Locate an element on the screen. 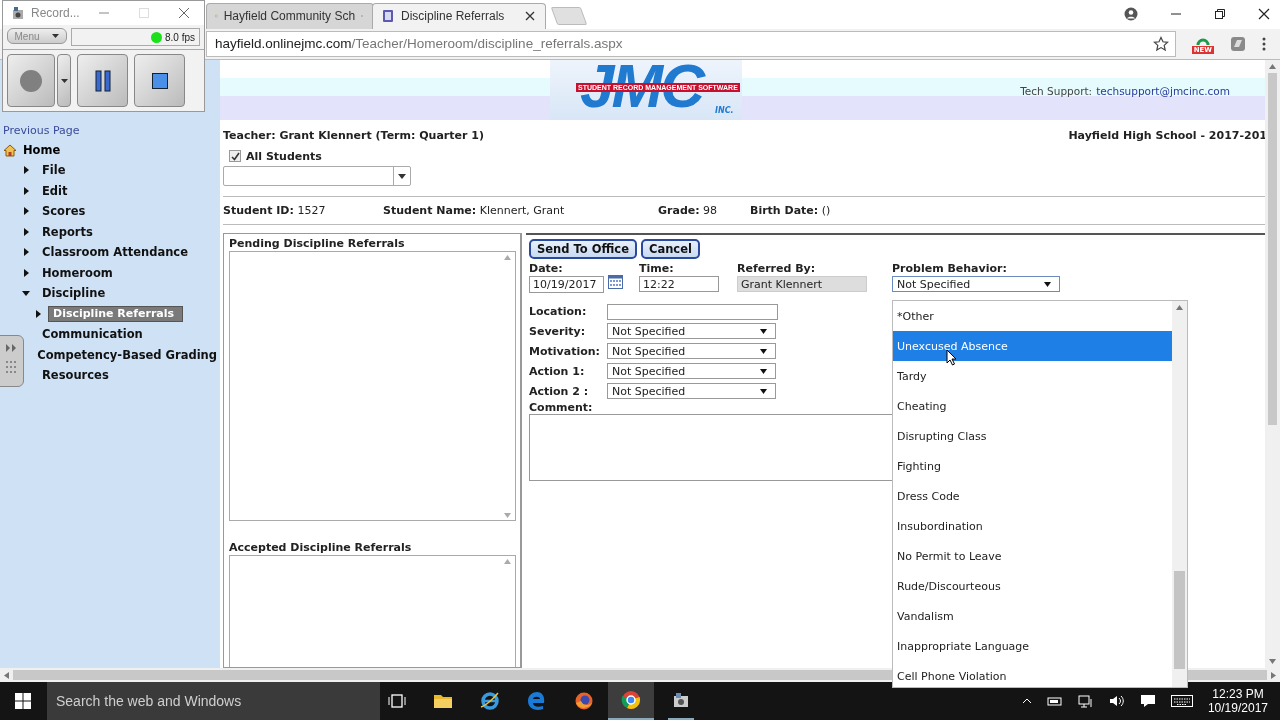 The height and width of the screenshot is (720, 1280). checkbox is located at coordinates (235, 156).